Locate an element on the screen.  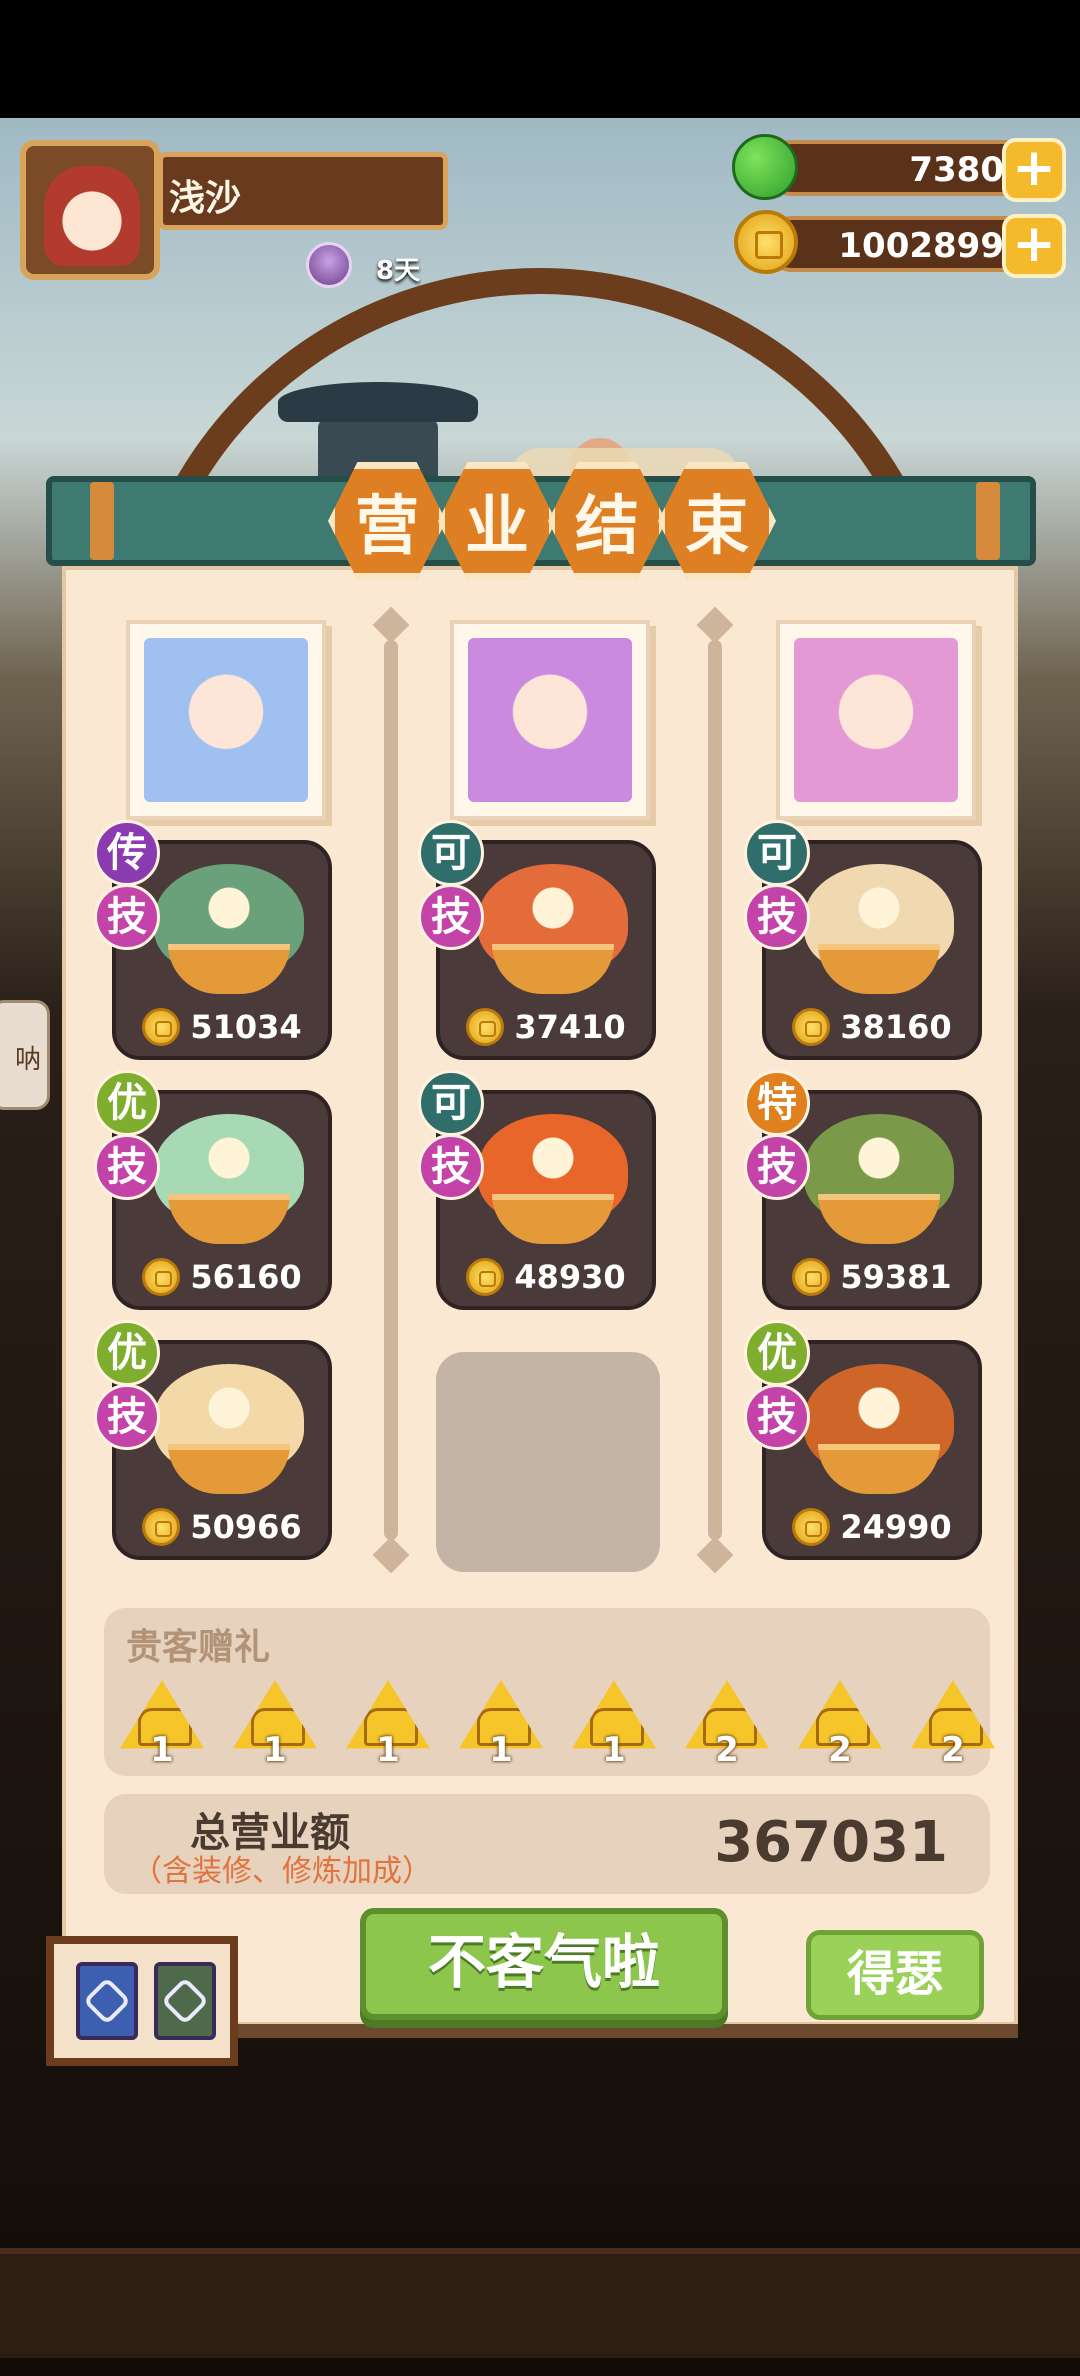
coin-count: 1002899 is located at coordinates (921, 246).